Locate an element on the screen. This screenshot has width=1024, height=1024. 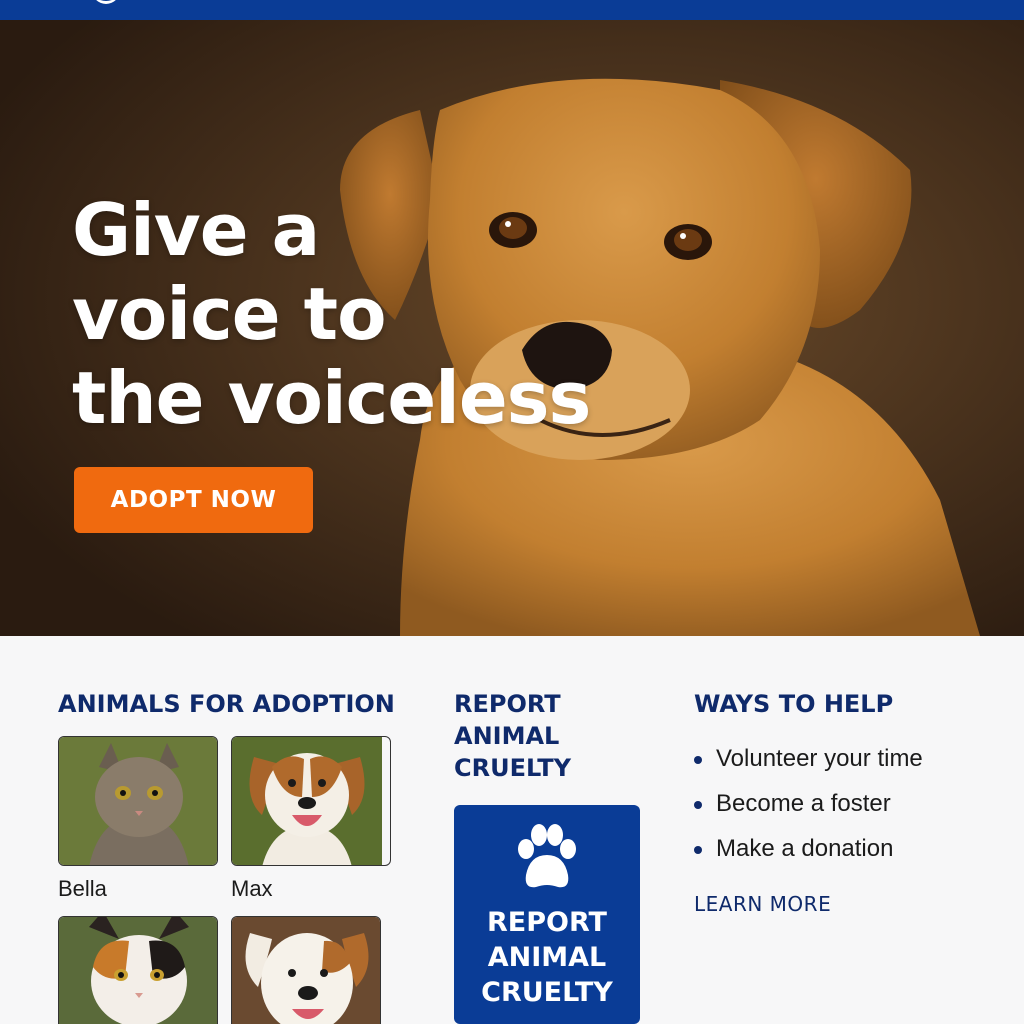
pet-card-max is located at coordinates (311, 801).